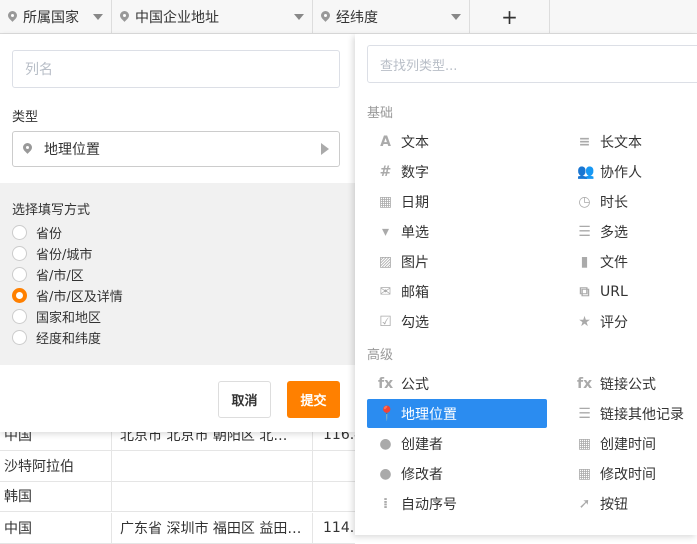 The height and width of the screenshot is (544, 697). Describe the element at coordinates (584, 321) in the screenshot. I see `field-type-icon: ★` at that location.